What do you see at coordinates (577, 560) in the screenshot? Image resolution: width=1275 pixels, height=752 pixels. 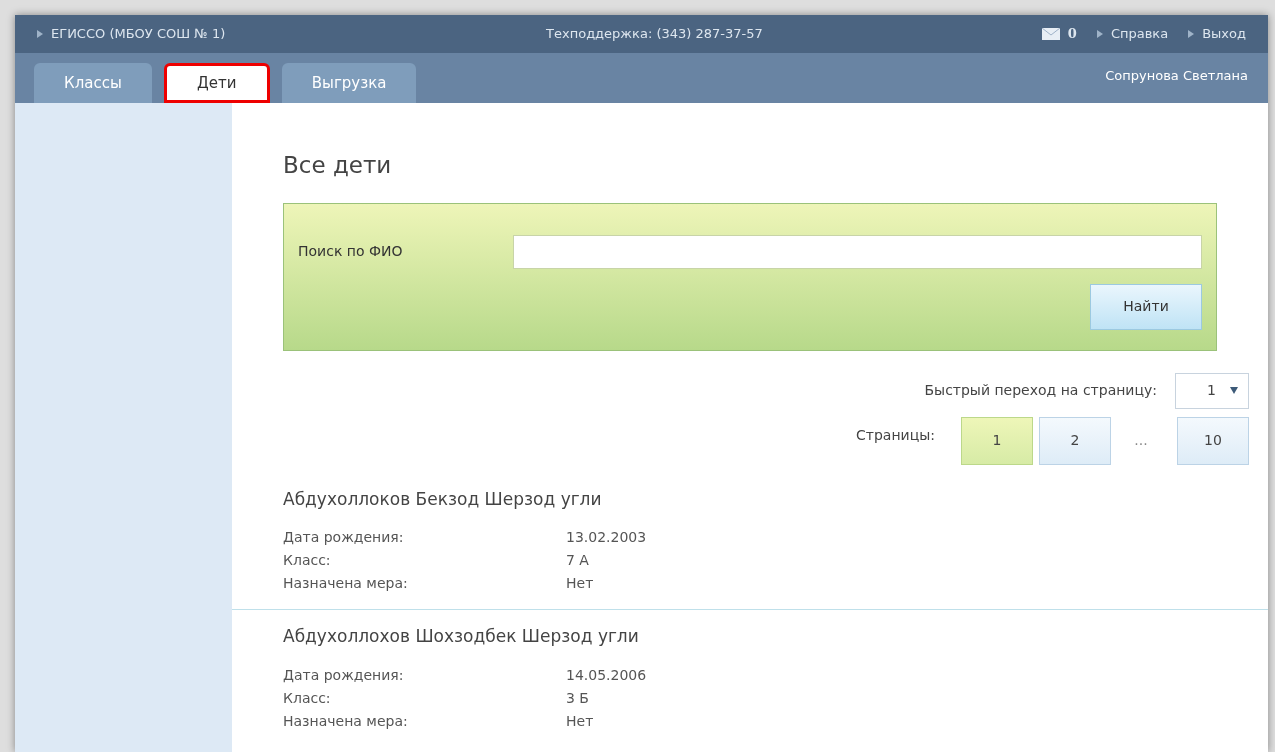 I see `field-value: 7 А` at bounding box center [577, 560].